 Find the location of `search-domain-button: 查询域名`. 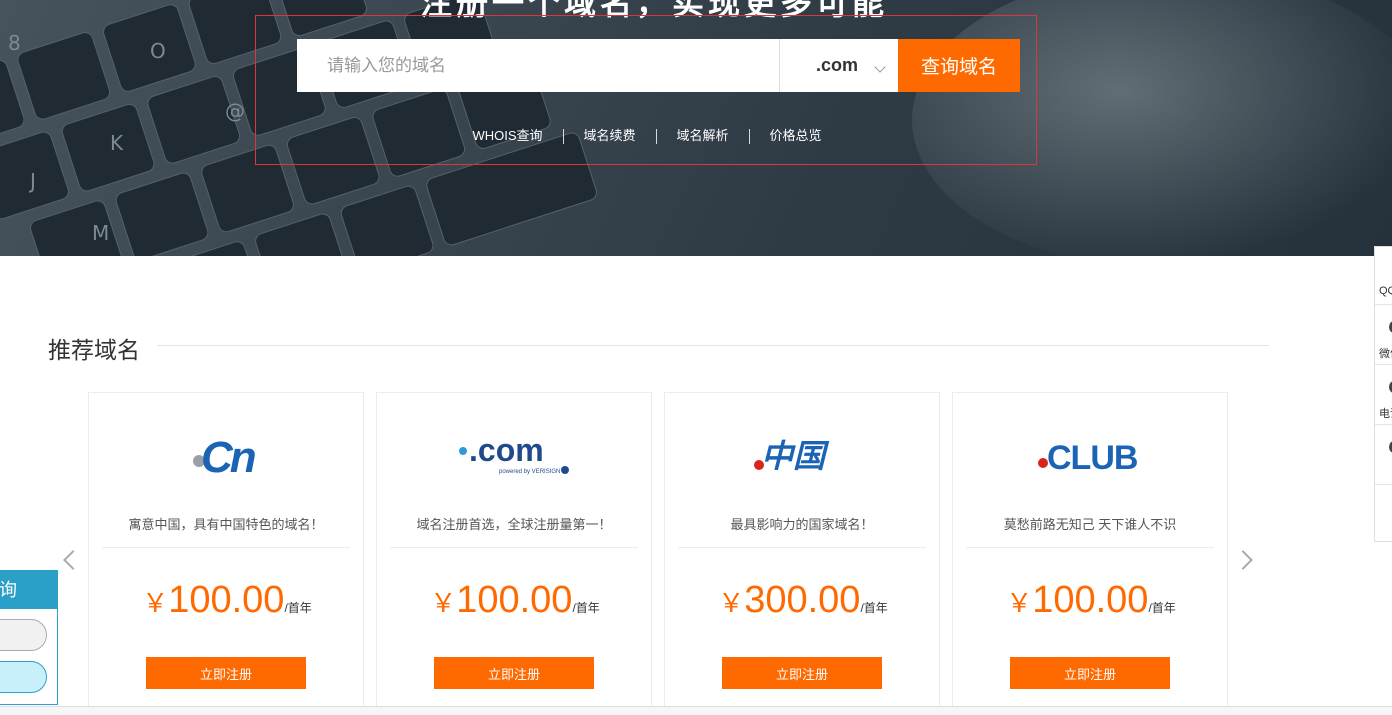

search-domain-button: 查询域名 is located at coordinates (959, 65).